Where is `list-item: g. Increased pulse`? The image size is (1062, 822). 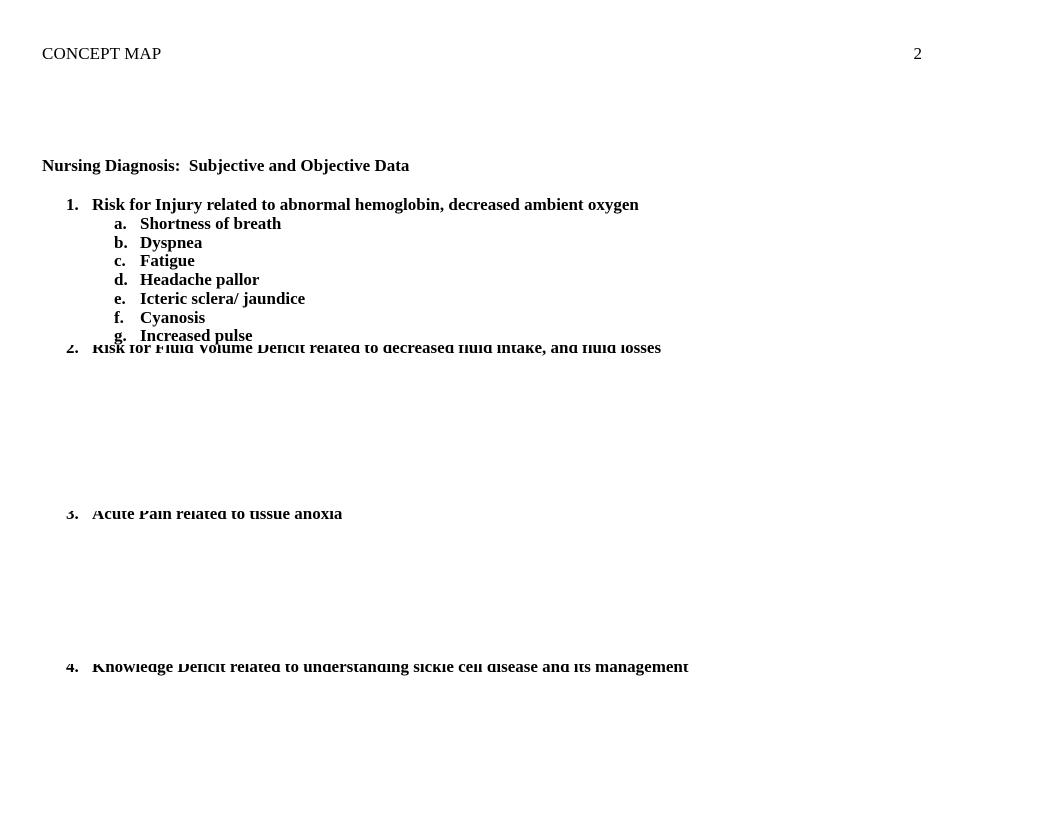
list-item: g. Increased pulse is located at coordinates (183, 336).